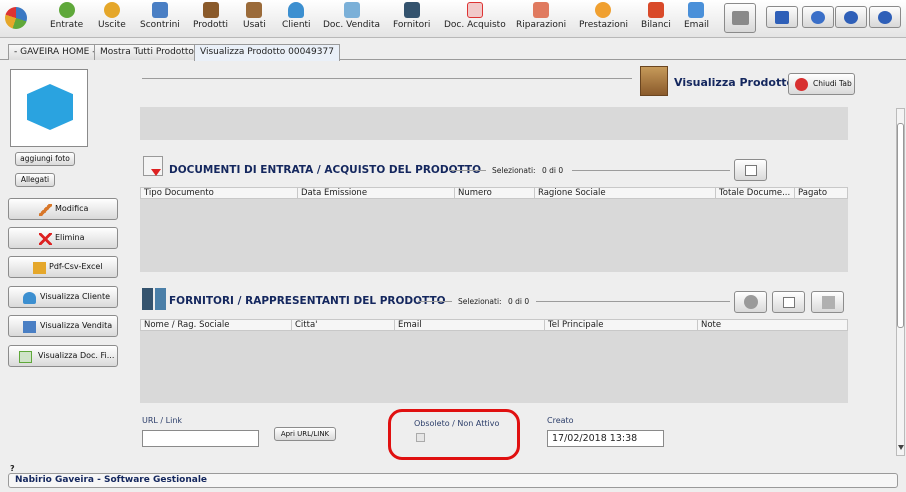 This screenshot has height=492, width=906. What do you see at coordinates (111, 480) in the screenshot?
I see `status-text: Nabirio Gaveira - Software Gestionale` at bounding box center [111, 480].